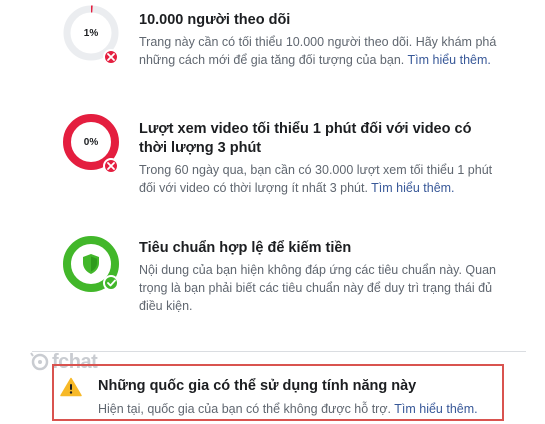 The image size is (545, 424). Describe the element at coordinates (39, 361) in the screenshot. I see `chat-bubble-icon` at that location.